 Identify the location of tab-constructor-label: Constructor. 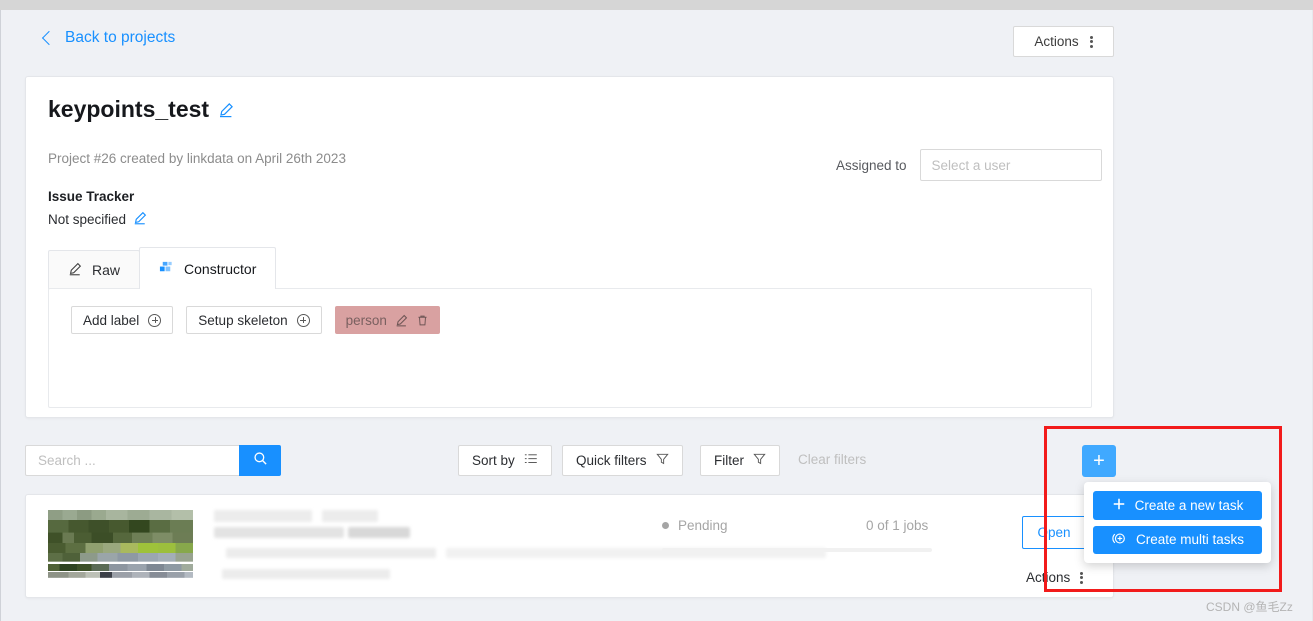
(220, 268).